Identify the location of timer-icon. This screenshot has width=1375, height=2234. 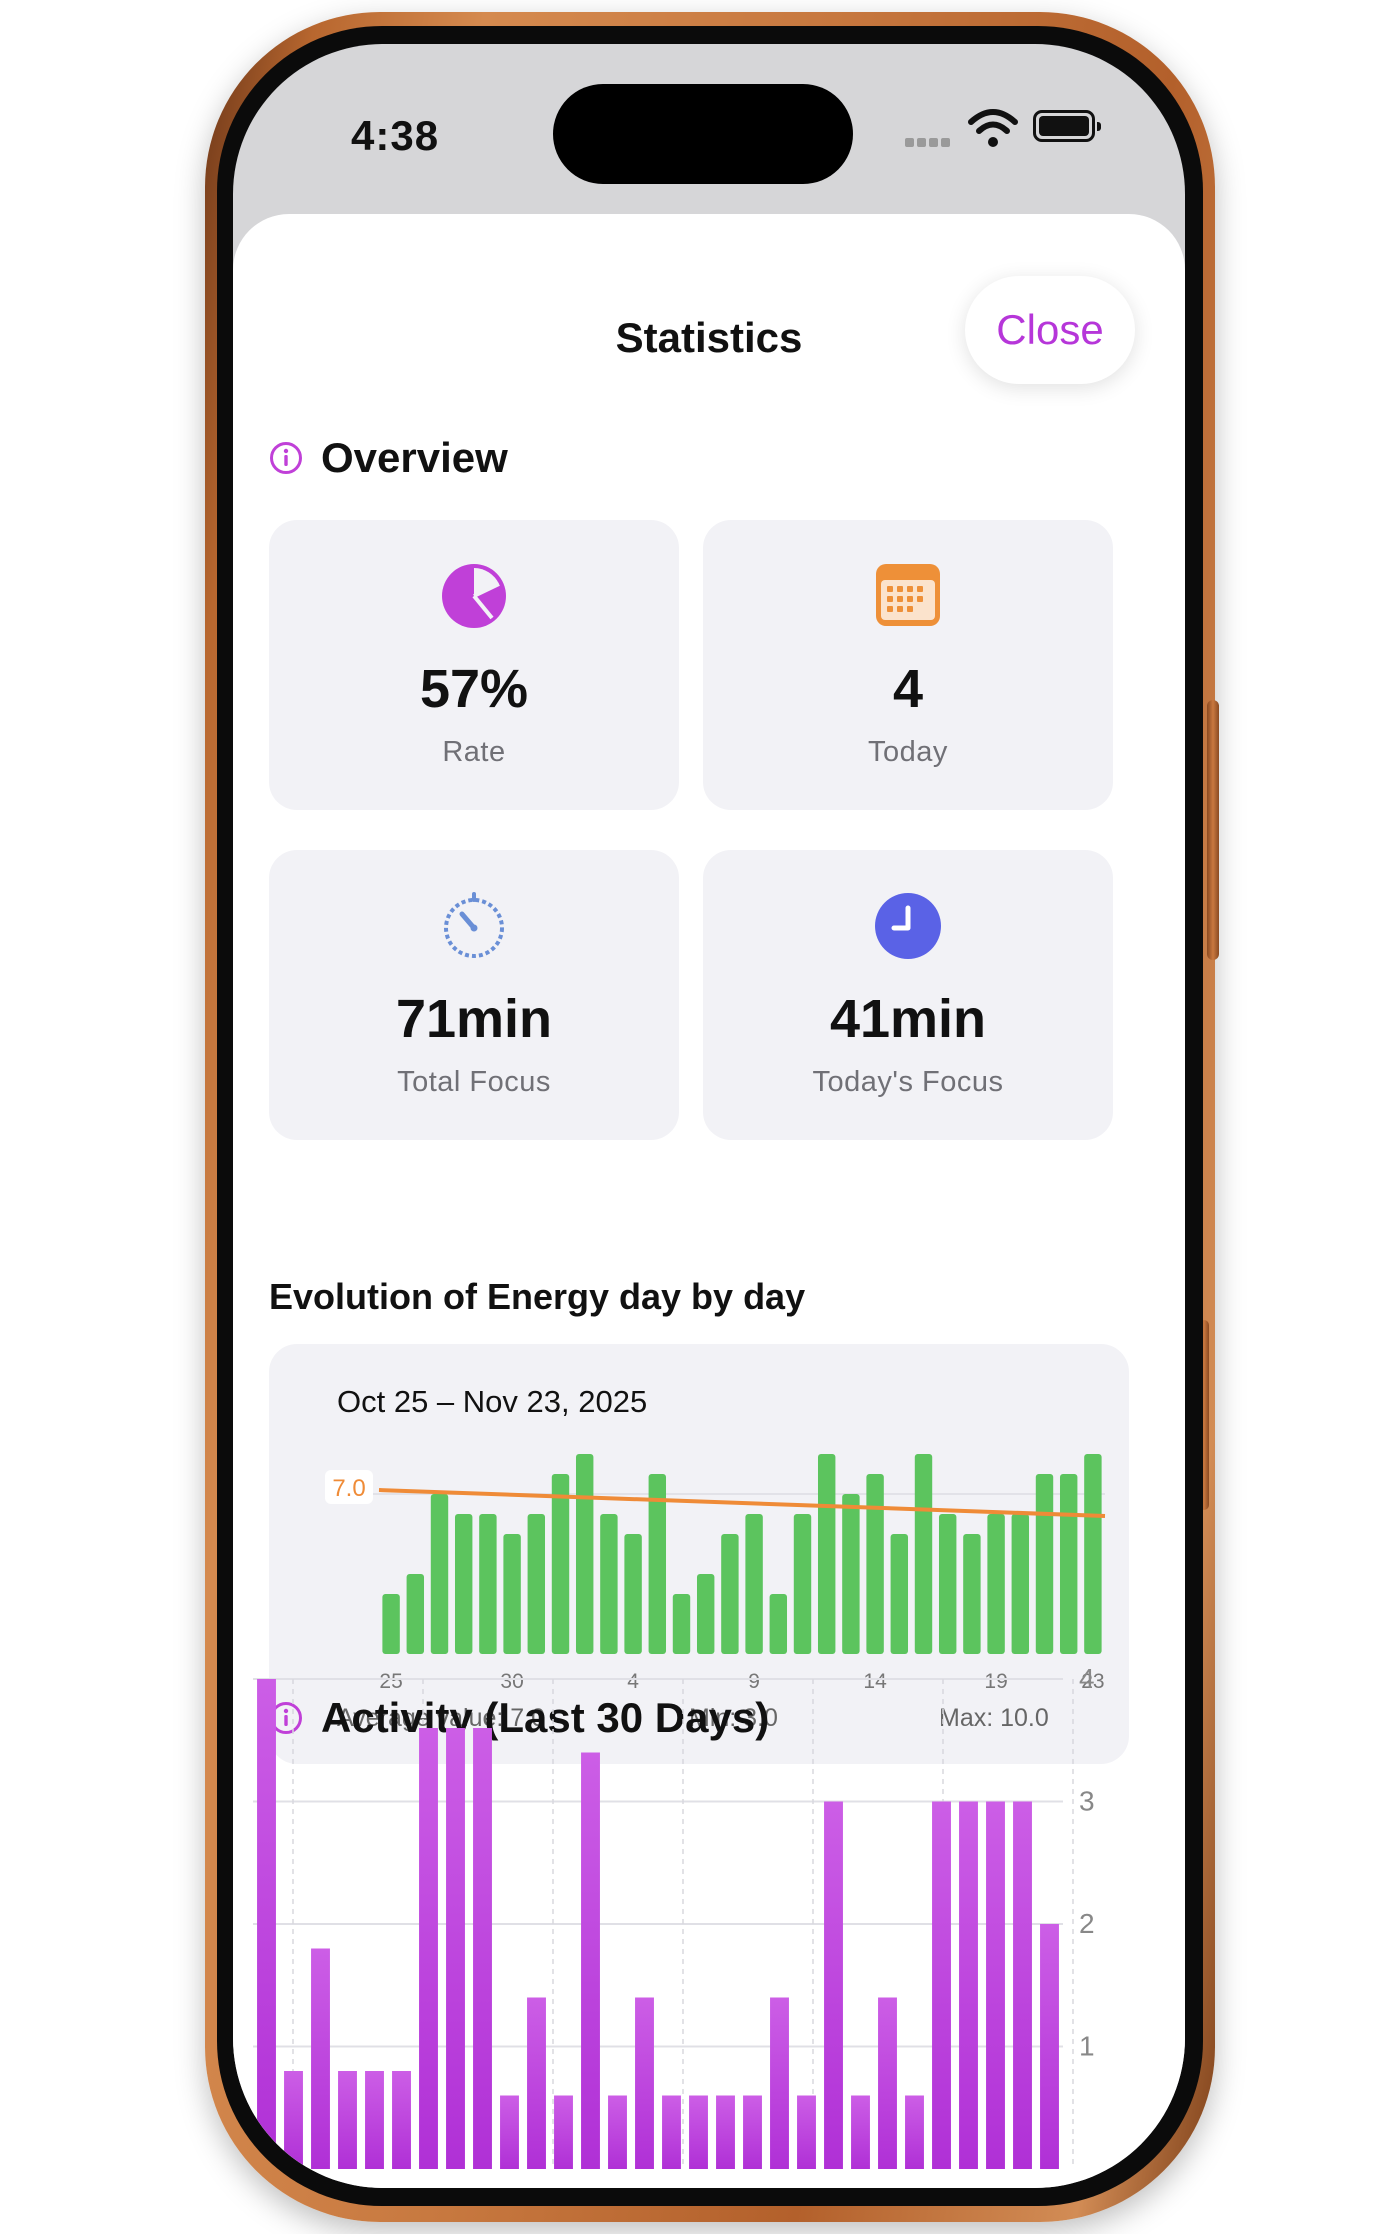
(474, 925).